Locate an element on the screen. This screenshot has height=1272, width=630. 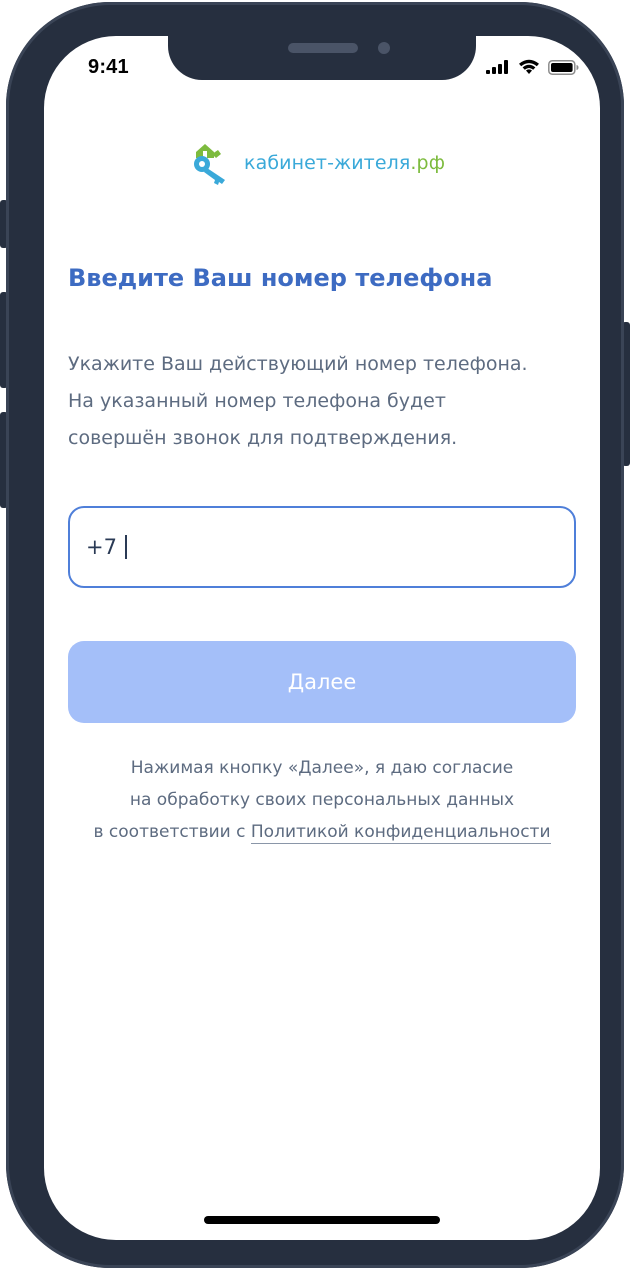
phone-number-value: +7 is located at coordinates (101, 547).